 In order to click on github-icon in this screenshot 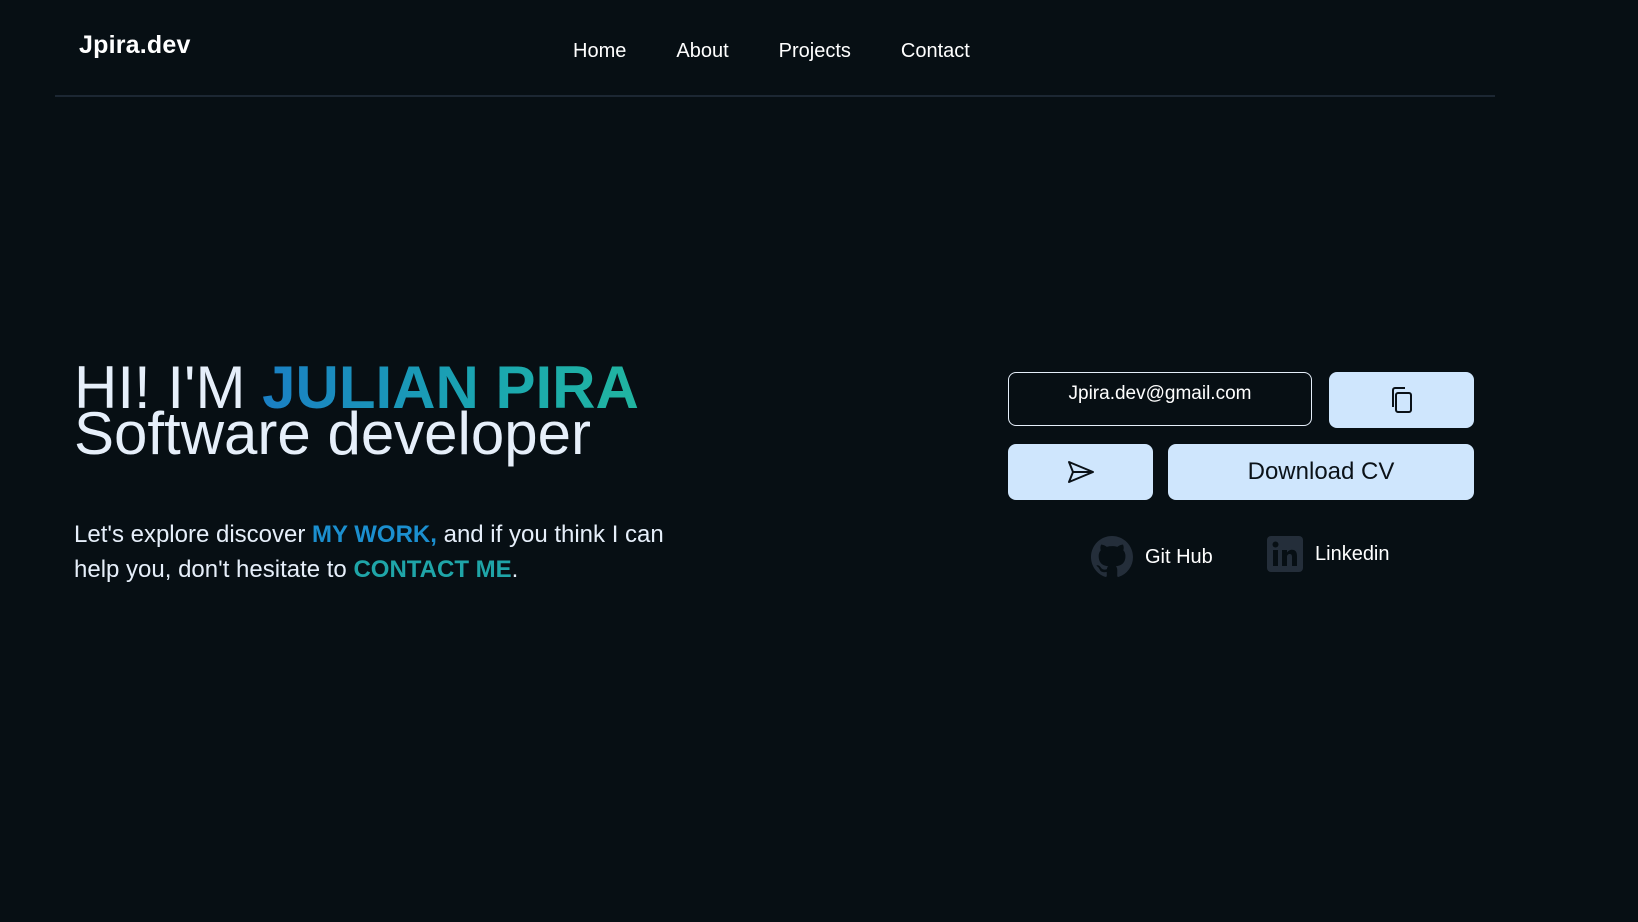, I will do `click(1112, 556)`.